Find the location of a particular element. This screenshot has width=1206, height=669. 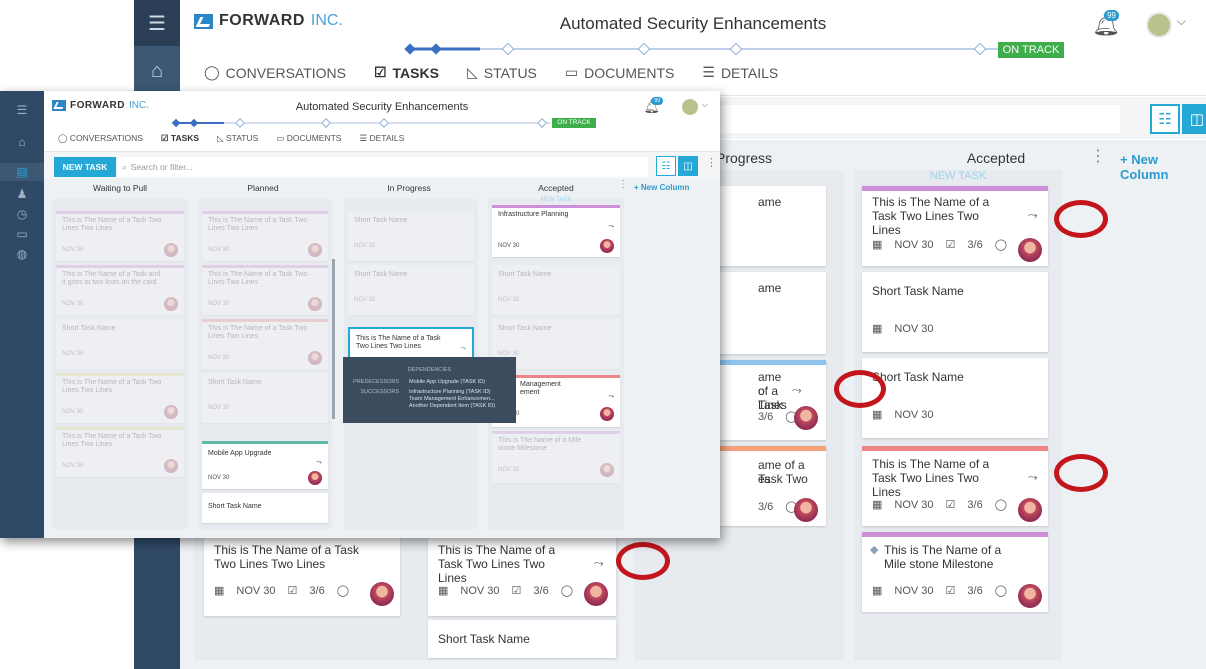

globe-icon: ◍ is located at coordinates (22, 254).